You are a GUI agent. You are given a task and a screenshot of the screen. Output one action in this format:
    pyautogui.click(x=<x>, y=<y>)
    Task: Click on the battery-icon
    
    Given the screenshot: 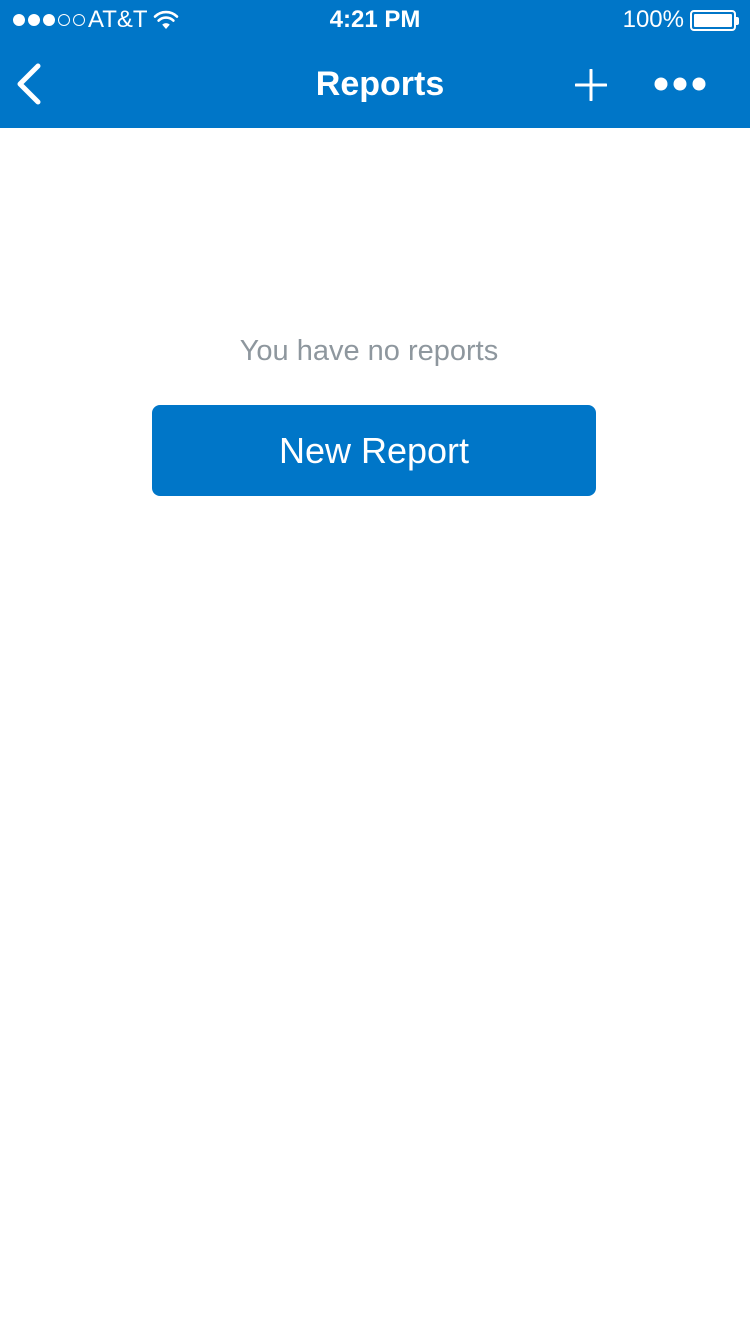 What is the action you would take?
    pyautogui.click(x=713, y=20)
    